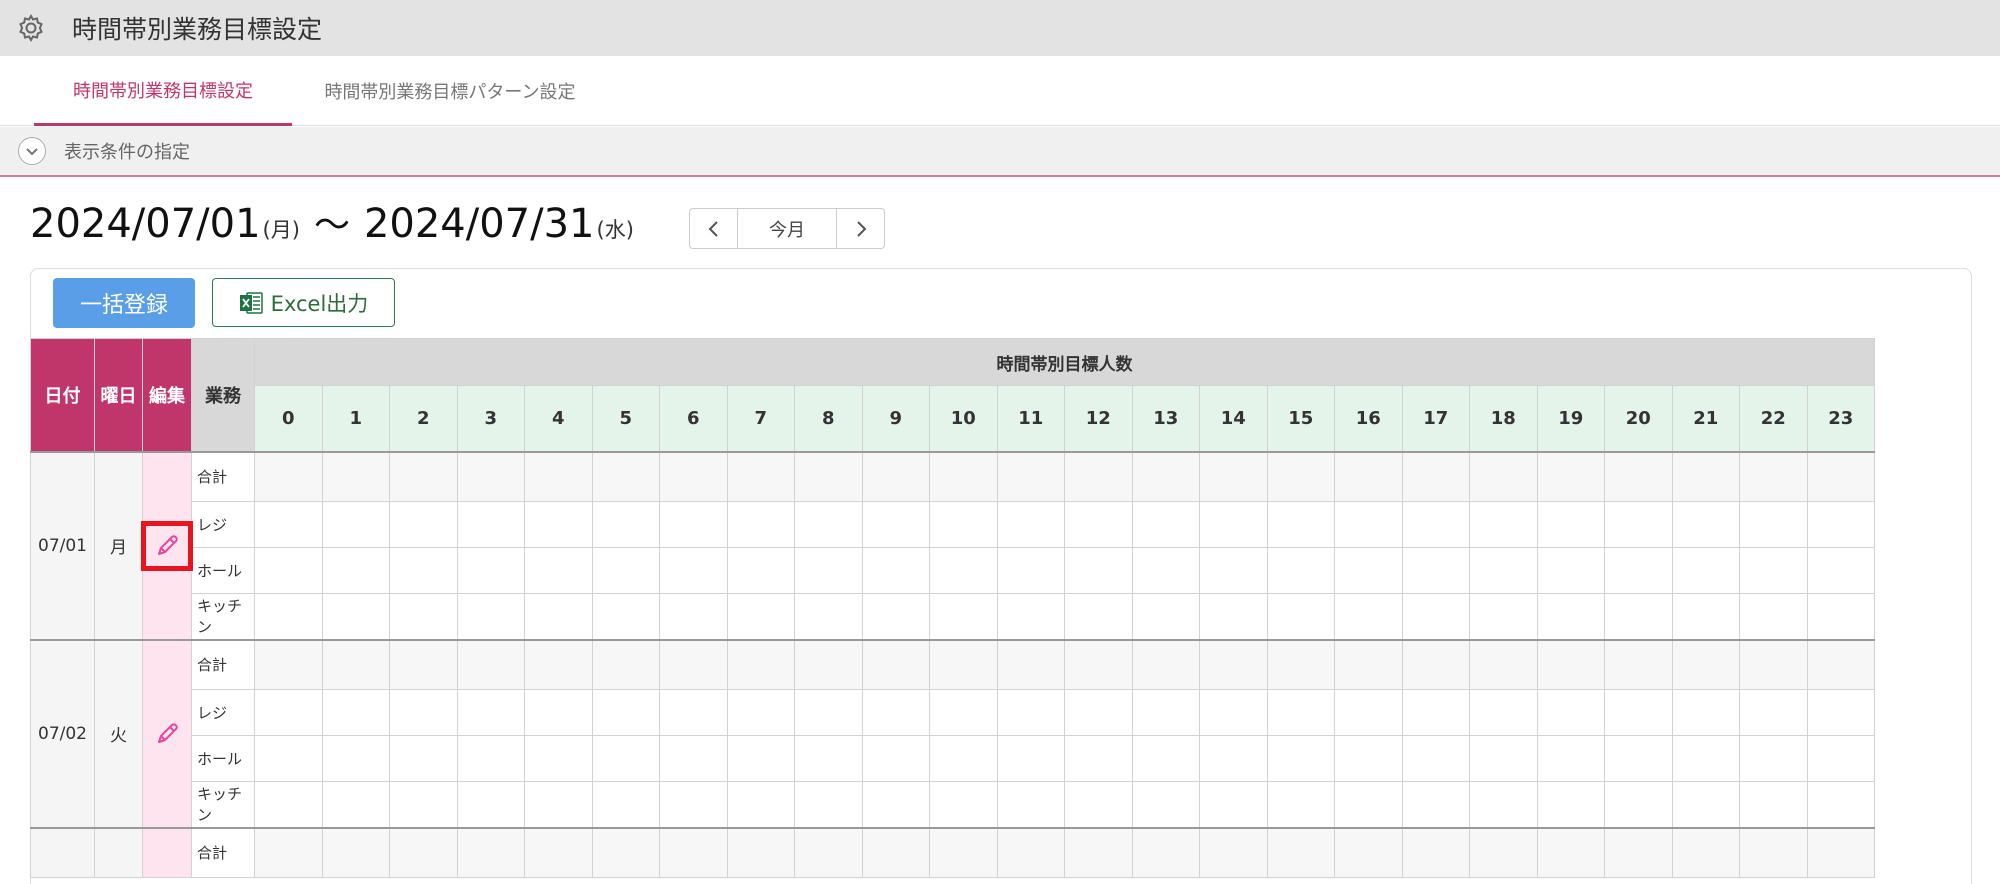 The width and height of the screenshot is (2000, 884). What do you see at coordinates (31, 28) in the screenshot?
I see `gear-icon` at bounding box center [31, 28].